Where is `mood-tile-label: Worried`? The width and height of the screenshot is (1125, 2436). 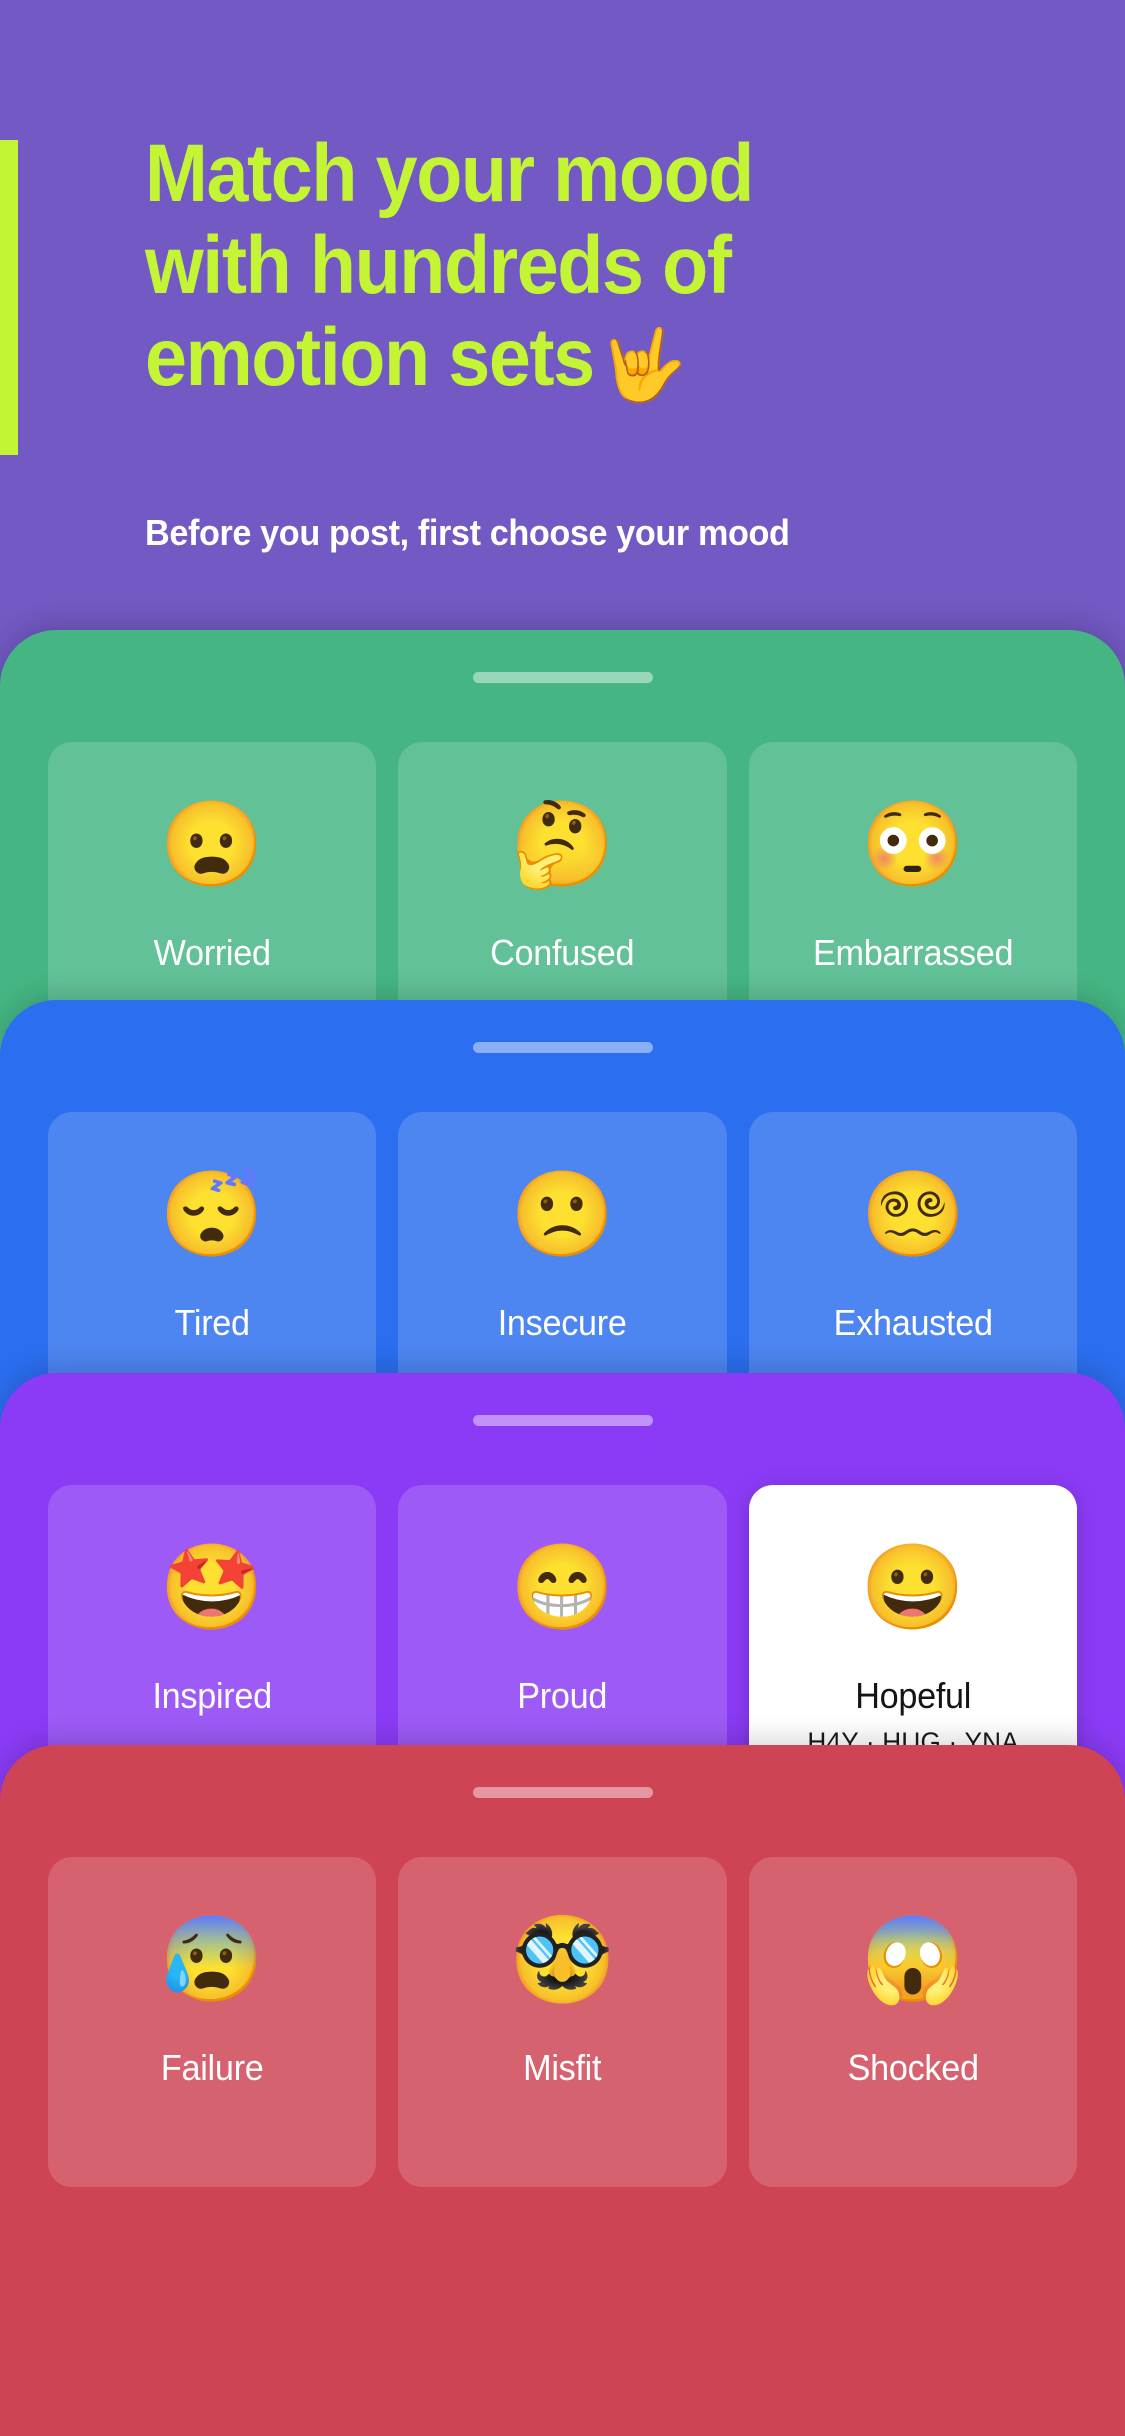
mood-tile-label: Worried is located at coordinates (212, 952).